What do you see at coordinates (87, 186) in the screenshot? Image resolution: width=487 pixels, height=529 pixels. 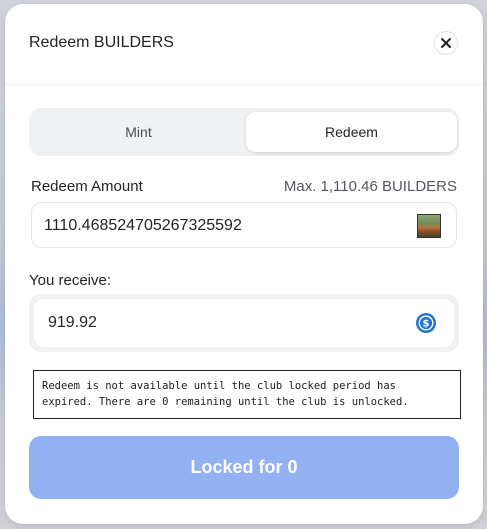 I see `redeem-amount-label: Redeem Amount` at bounding box center [87, 186].